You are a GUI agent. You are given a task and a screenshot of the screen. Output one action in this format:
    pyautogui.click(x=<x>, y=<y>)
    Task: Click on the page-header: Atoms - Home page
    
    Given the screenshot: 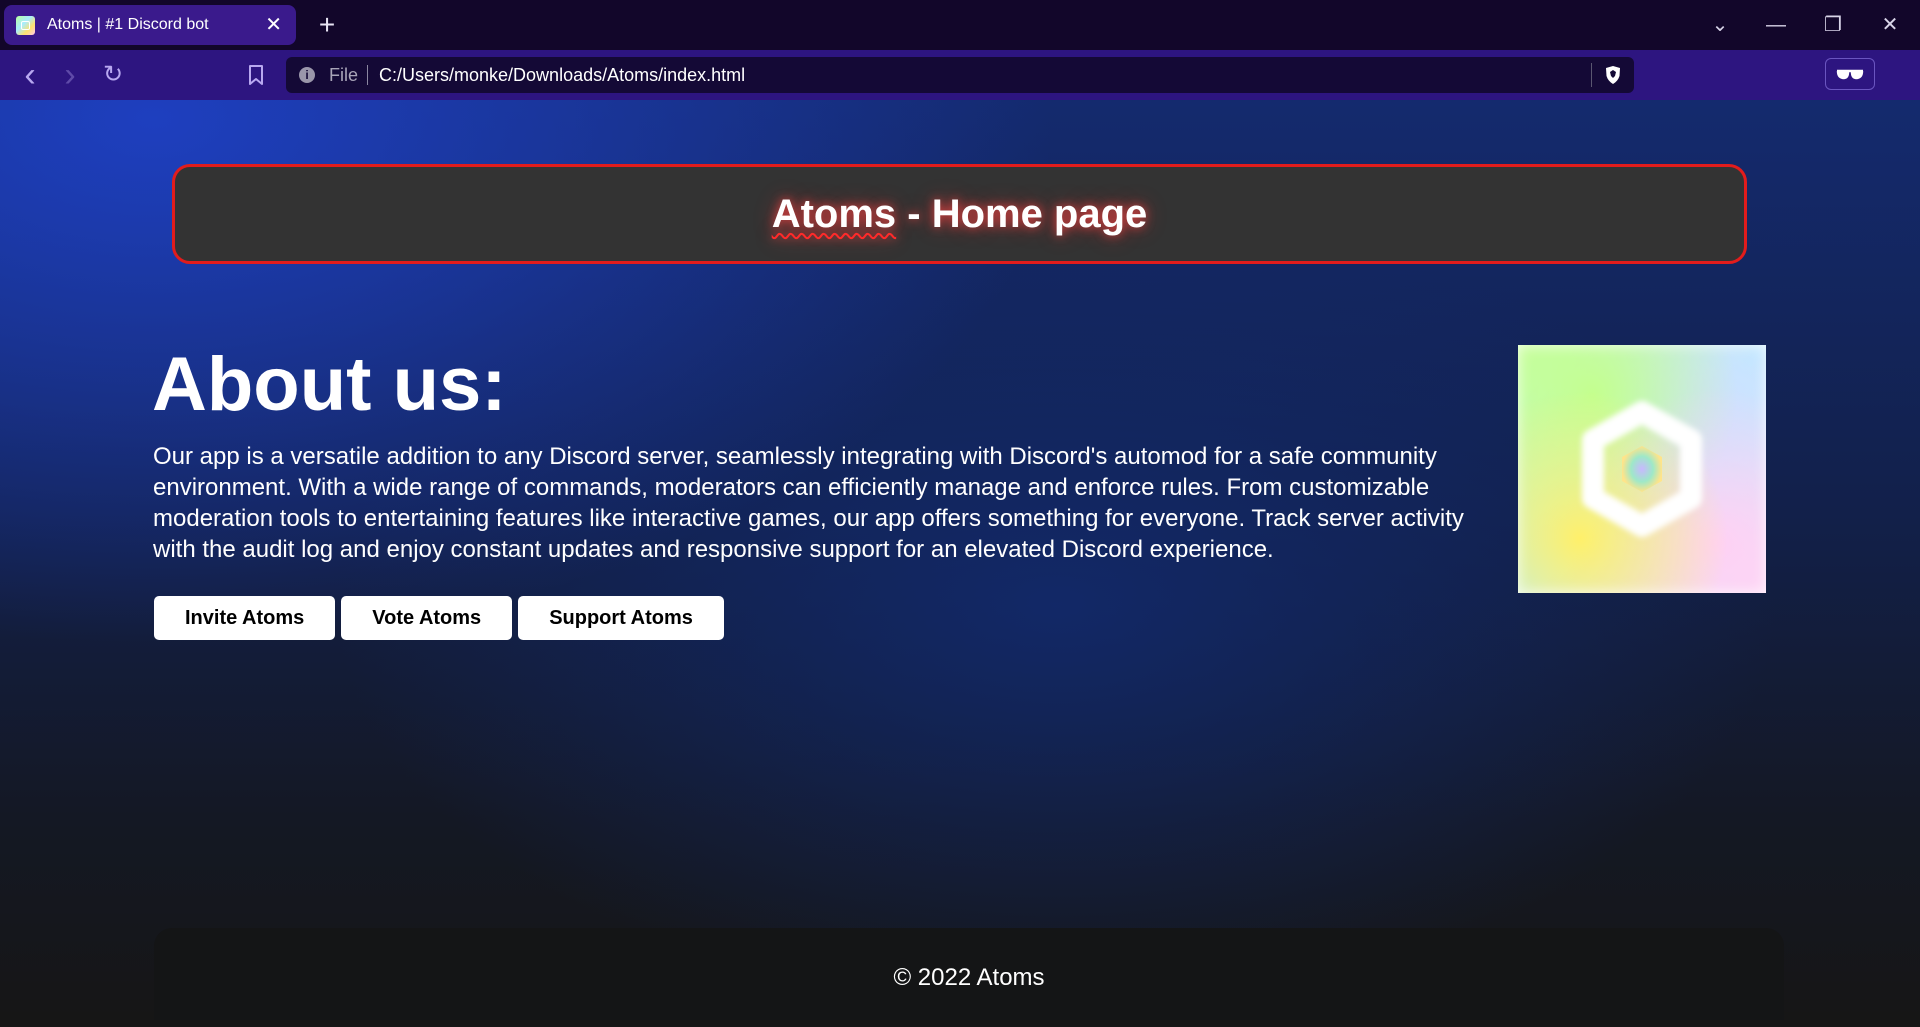 What is the action you would take?
    pyautogui.click(x=959, y=214)
    